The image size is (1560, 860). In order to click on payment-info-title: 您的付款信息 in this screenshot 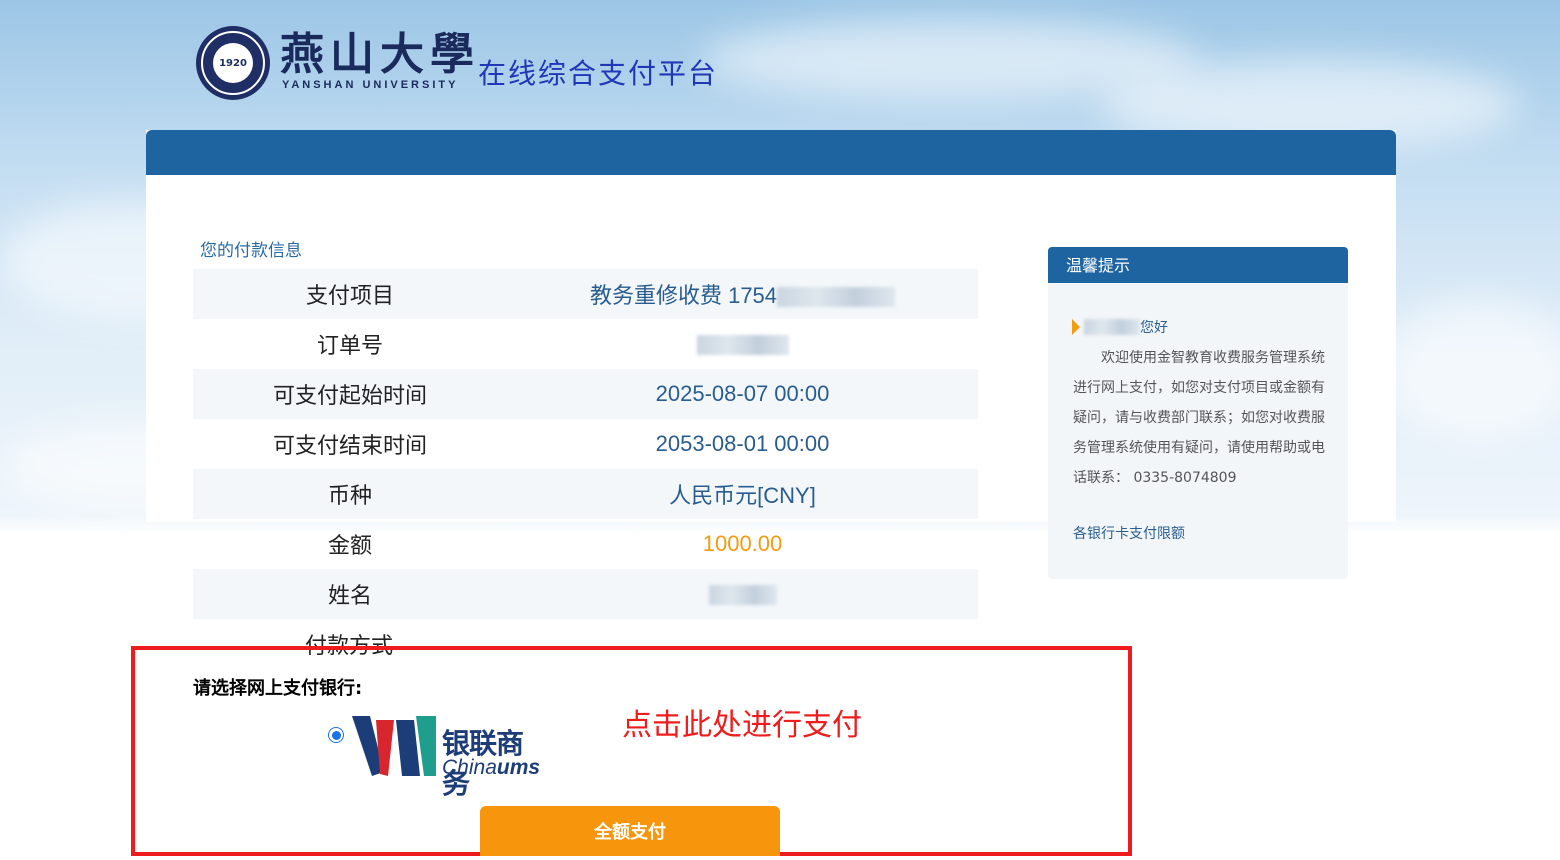, I will do `click(251, 251)`.